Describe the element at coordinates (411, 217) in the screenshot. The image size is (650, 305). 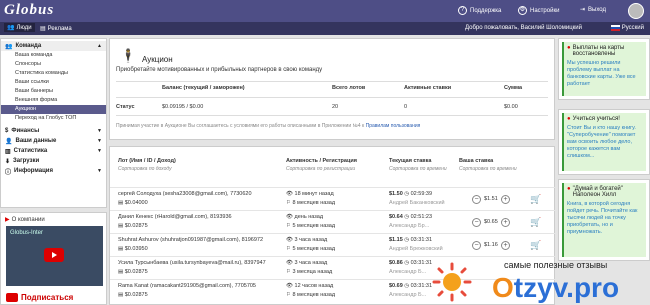
I see `current-bid: $0.64 ◷ 02:51:23` at that location.